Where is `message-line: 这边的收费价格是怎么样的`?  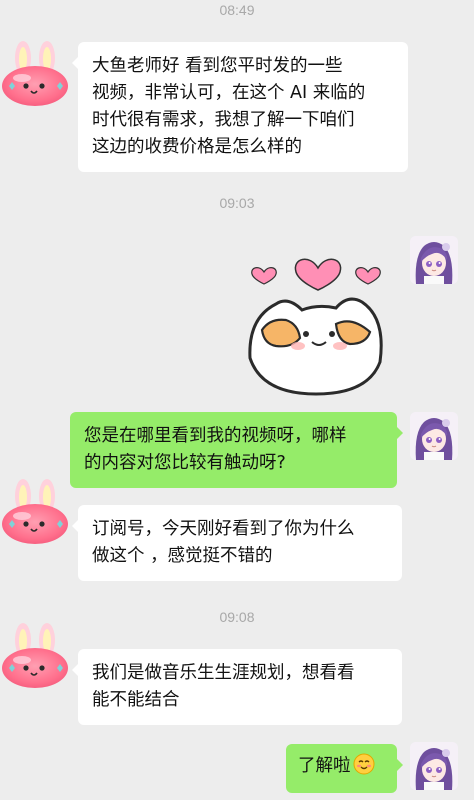
message-line: 这边的收费价格是怎么样的 is located at coordinates (197, 147).